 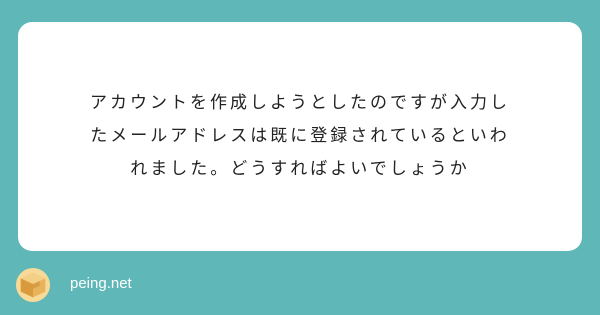 What do you see at coordinates (33, 285) in the screenshot?
I see `cardboard-box-icon` at bounding box center [33, 285].